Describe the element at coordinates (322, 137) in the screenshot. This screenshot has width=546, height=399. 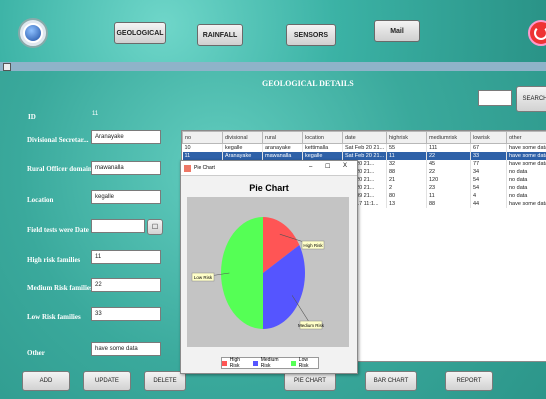
I see `column-header: location` at that location.